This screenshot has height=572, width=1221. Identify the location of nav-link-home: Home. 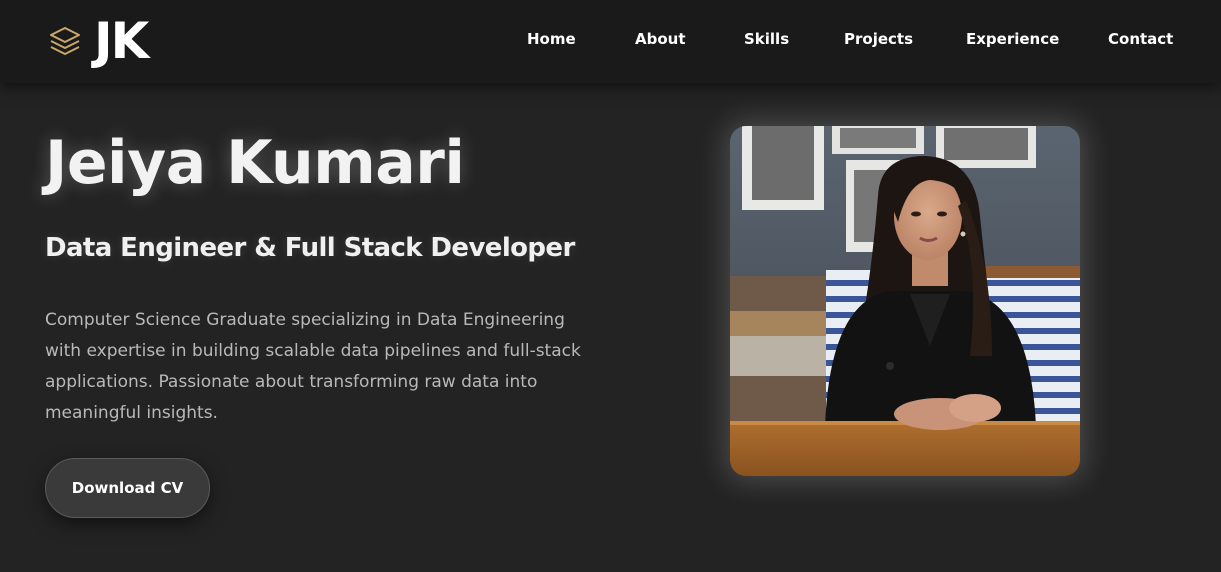
(551, 39).